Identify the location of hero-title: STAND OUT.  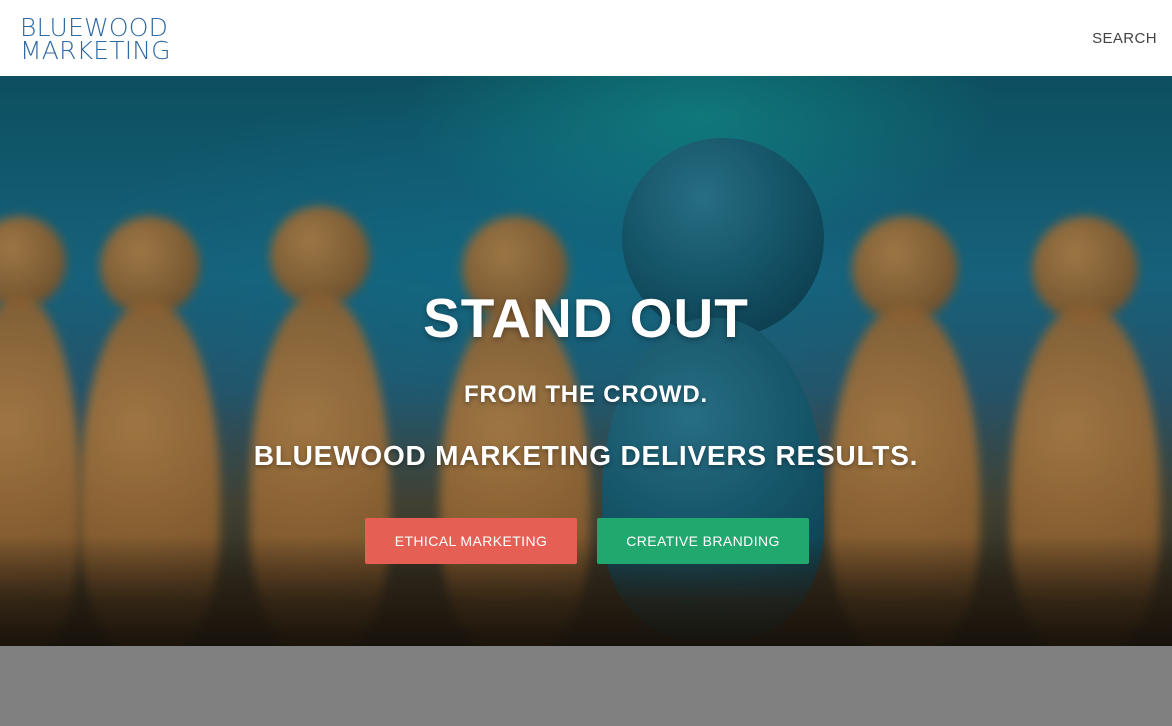
(586, 318).